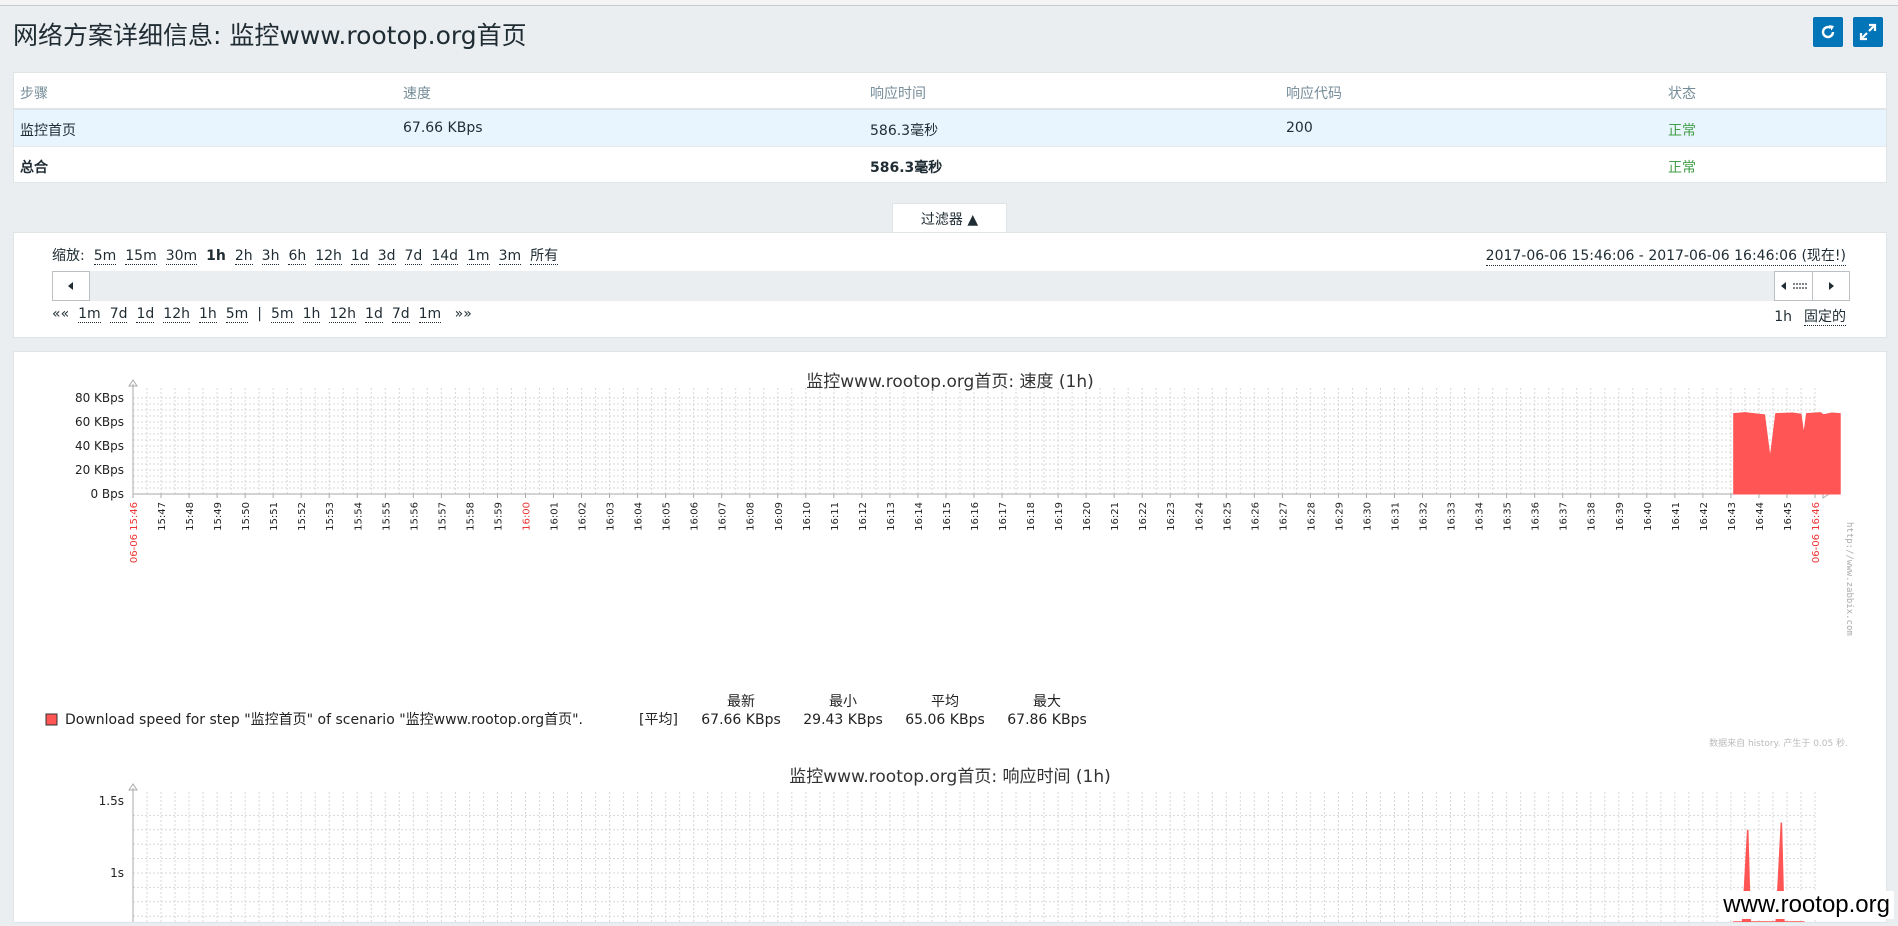 The height and width of the screenshot is (926, 1898). Describe the element at coordinates (181, 256) in the screenshot. I see `zoom-option-2: 30m` at that location.